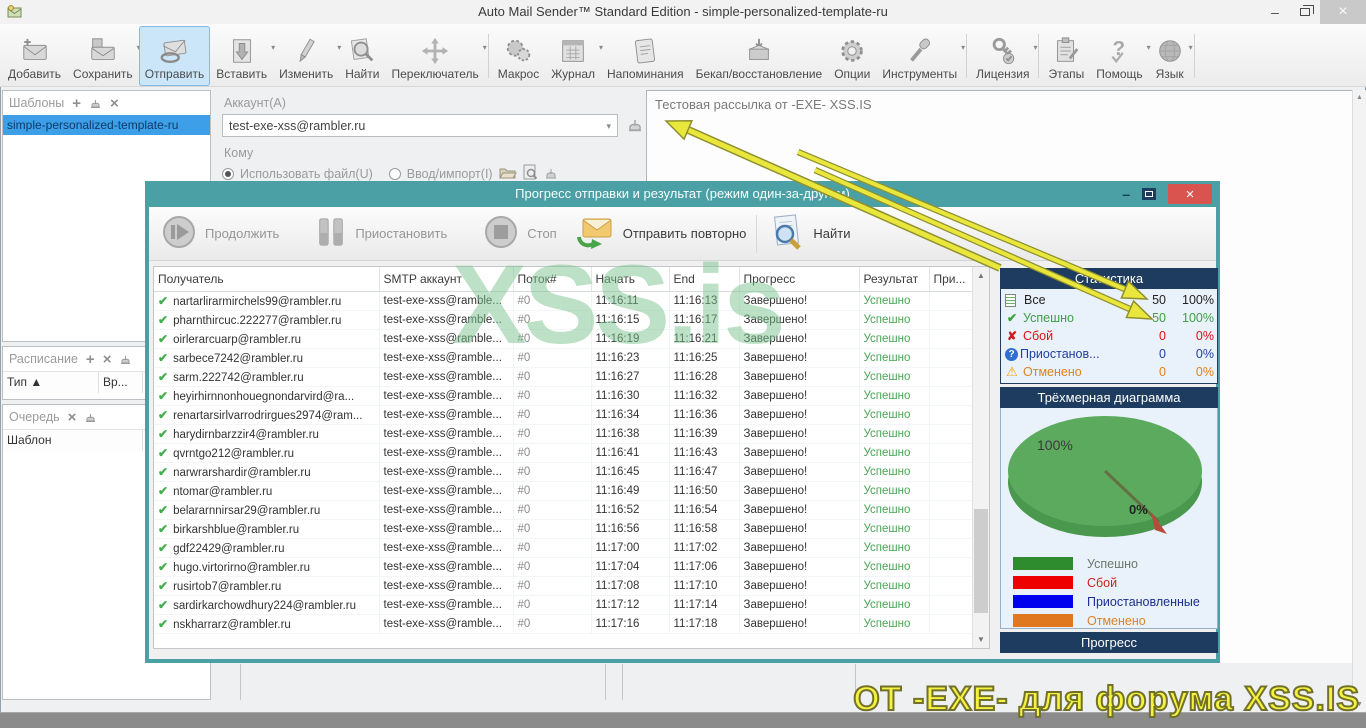 This screenshot has width=1366, height=728. What do you see at coordinates (1305, 12) in the screenshot?
I see `restore-button` at bounding box center [1305, 12].